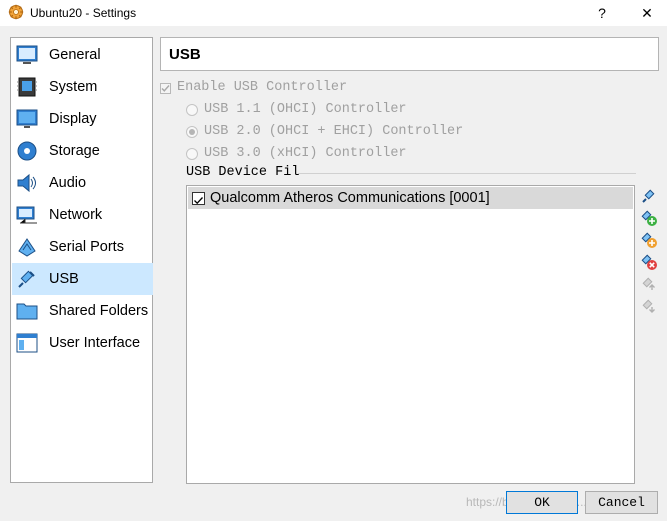 The width and height of the screenshot is (667, 521). Describe the element at coordinates (27, 87) in the screenshot. I see `system-icon` at that location.